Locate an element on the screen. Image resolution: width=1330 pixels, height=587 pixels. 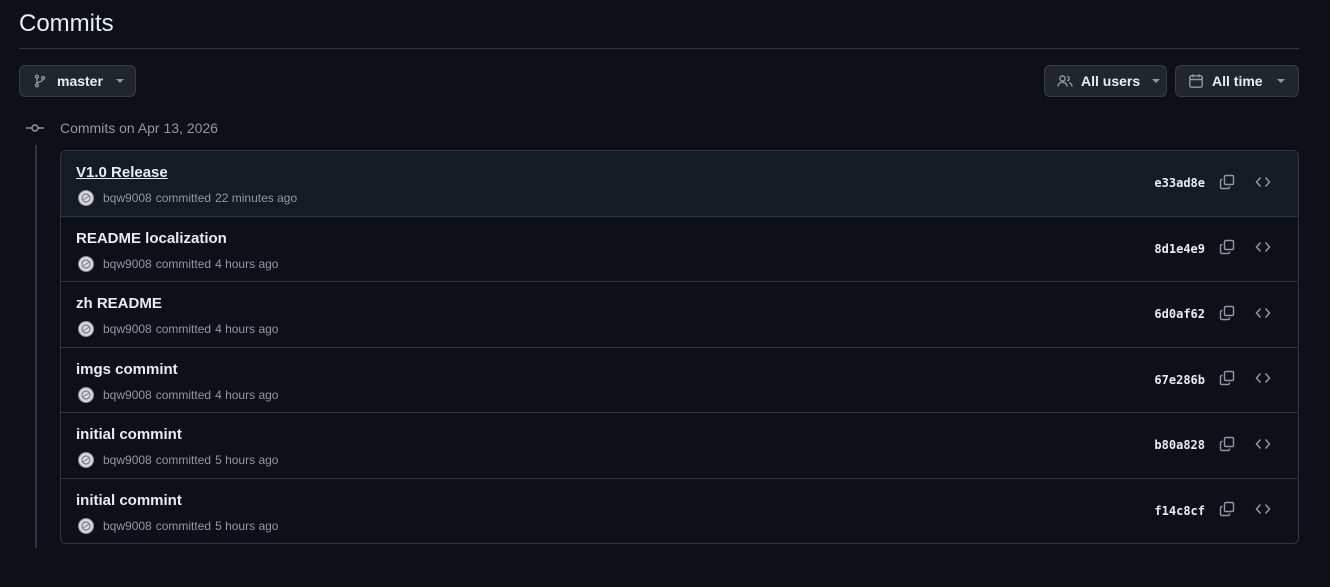
commit-message-link: imgs commint is located at coordinates (127, 370).